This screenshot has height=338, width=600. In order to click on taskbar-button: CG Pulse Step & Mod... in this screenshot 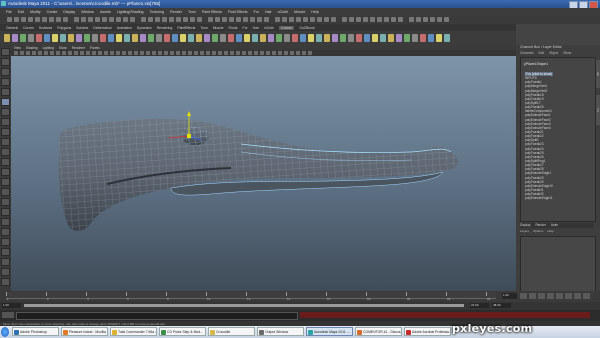, I will do `click(182, 331)`.